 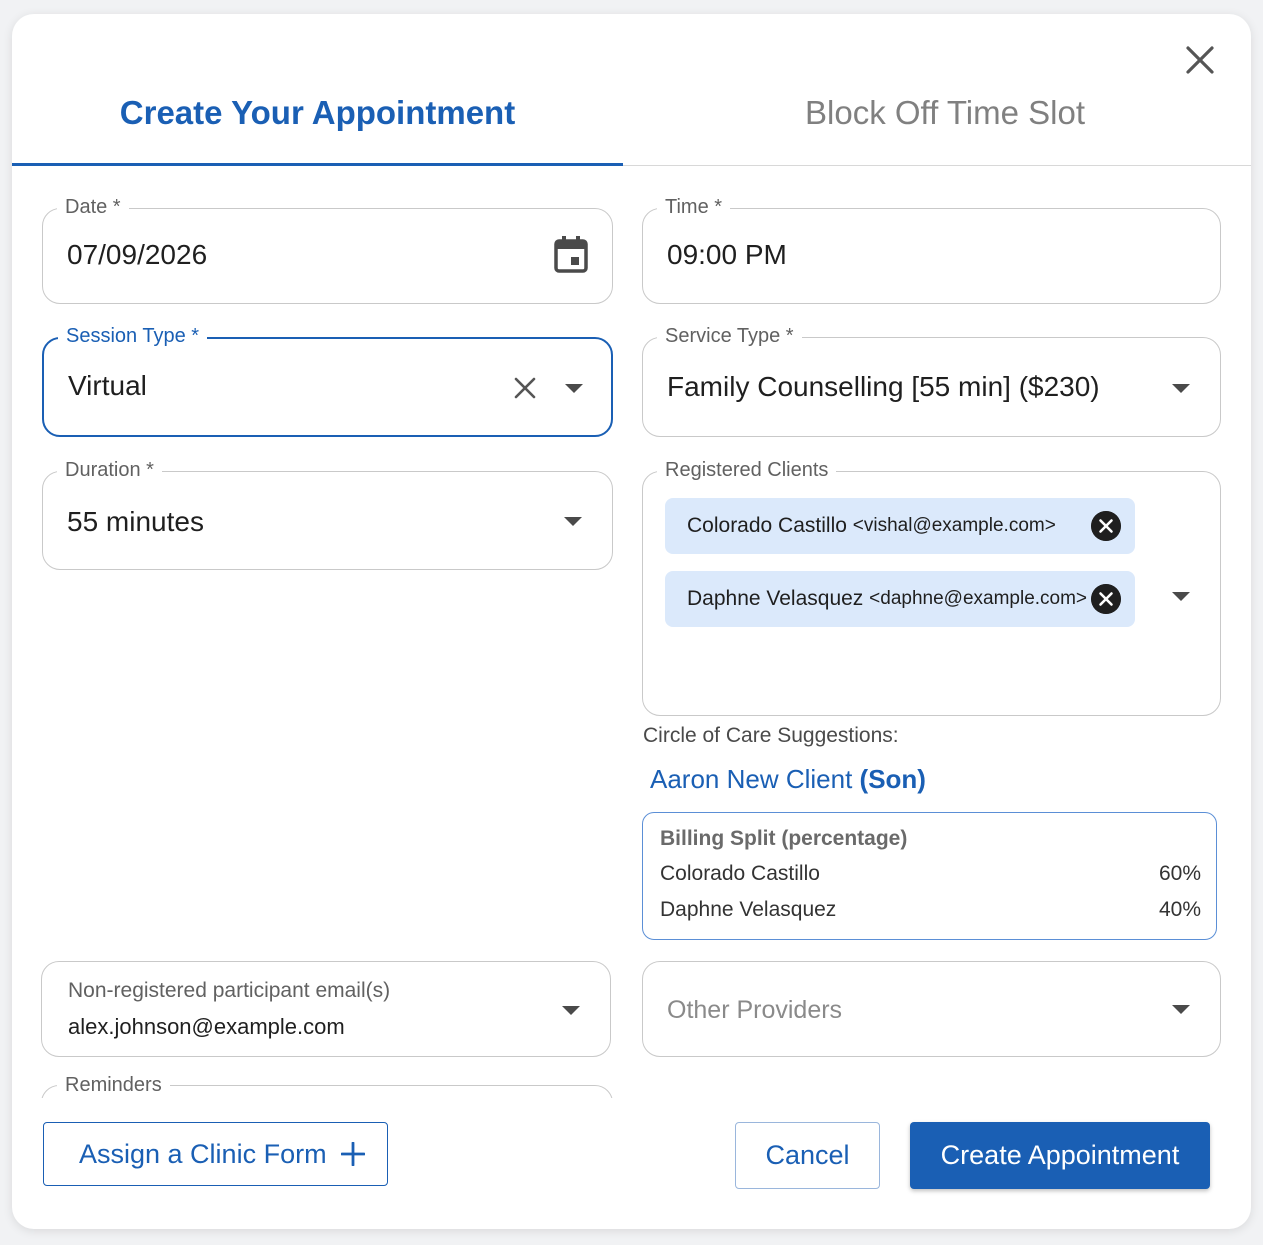 I want to click on time-label: Time *, so click(x=694, y=207).